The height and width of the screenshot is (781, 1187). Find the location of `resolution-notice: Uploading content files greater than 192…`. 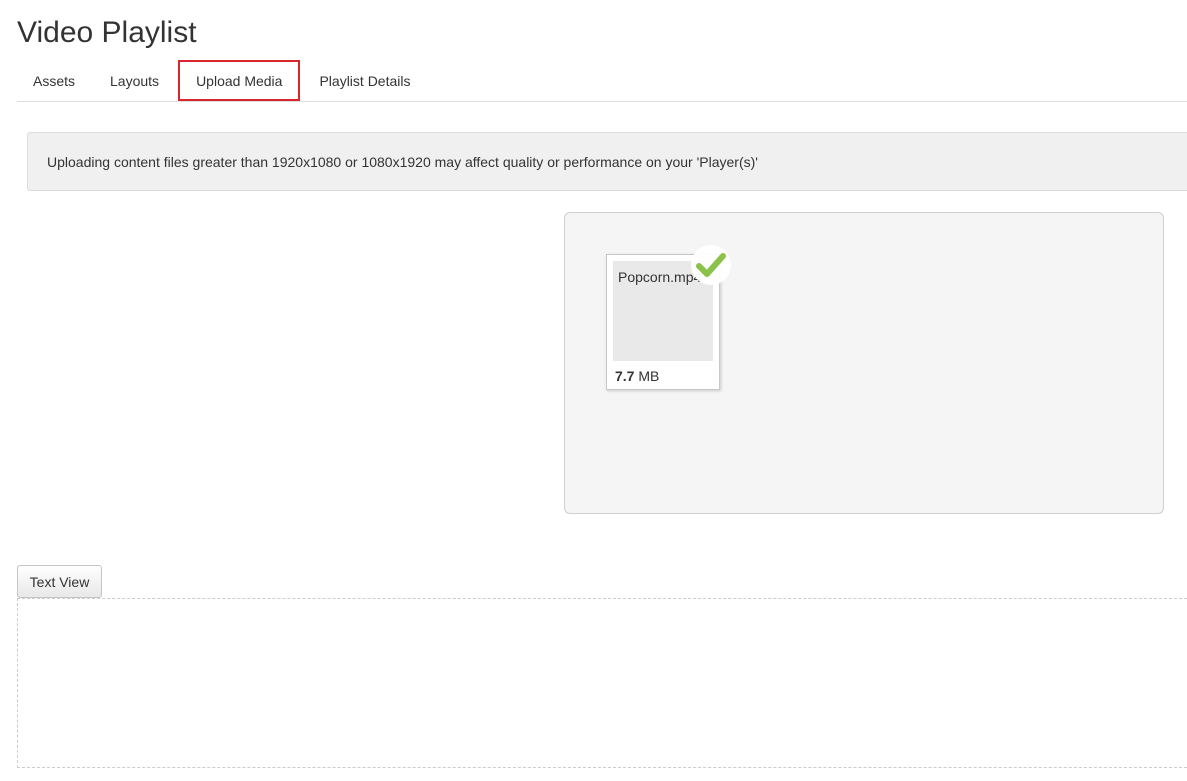

resolution-notice: Uploading content files greater than 192… is located at coordinates (607, 161).